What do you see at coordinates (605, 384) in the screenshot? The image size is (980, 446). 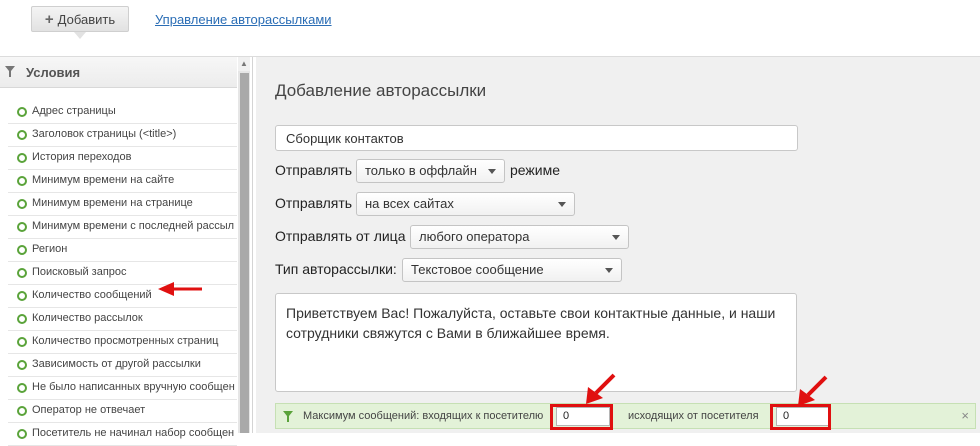 I see `arrow-incoming-line` at bounding box center [605, 384].